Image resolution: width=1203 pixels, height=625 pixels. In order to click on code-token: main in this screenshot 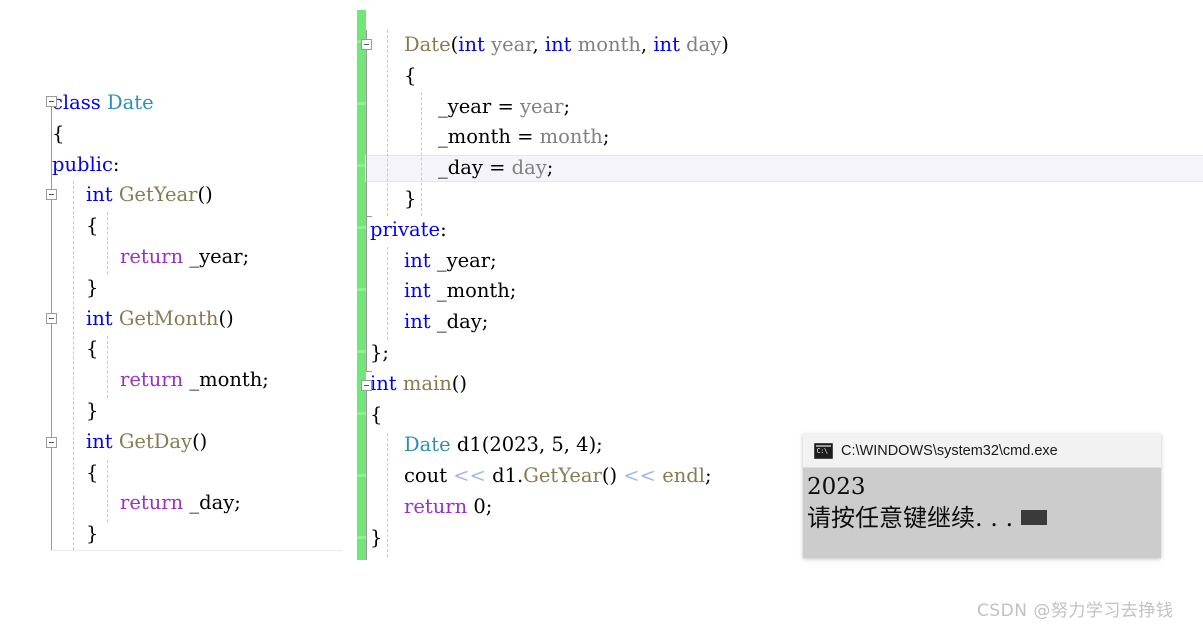, I will do `click(427, 383)`.